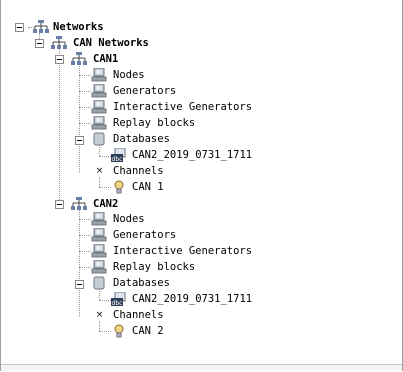 This screenshot has height=372, width=403. Describe the element at coordinates (148, 187) in the screenshot. I see `tree-item-can1-channel: CAN 1` at that location.